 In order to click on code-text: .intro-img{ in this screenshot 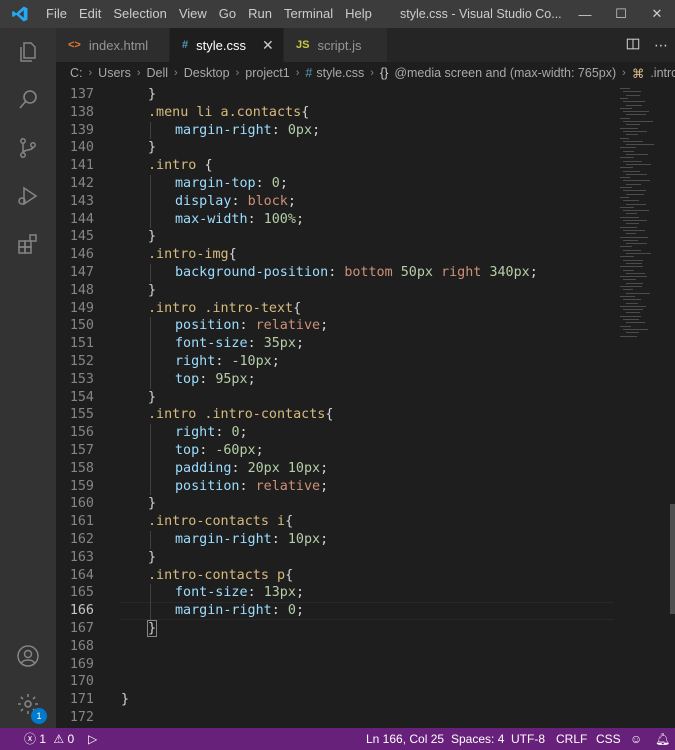, I will do `click(192, 255)`.